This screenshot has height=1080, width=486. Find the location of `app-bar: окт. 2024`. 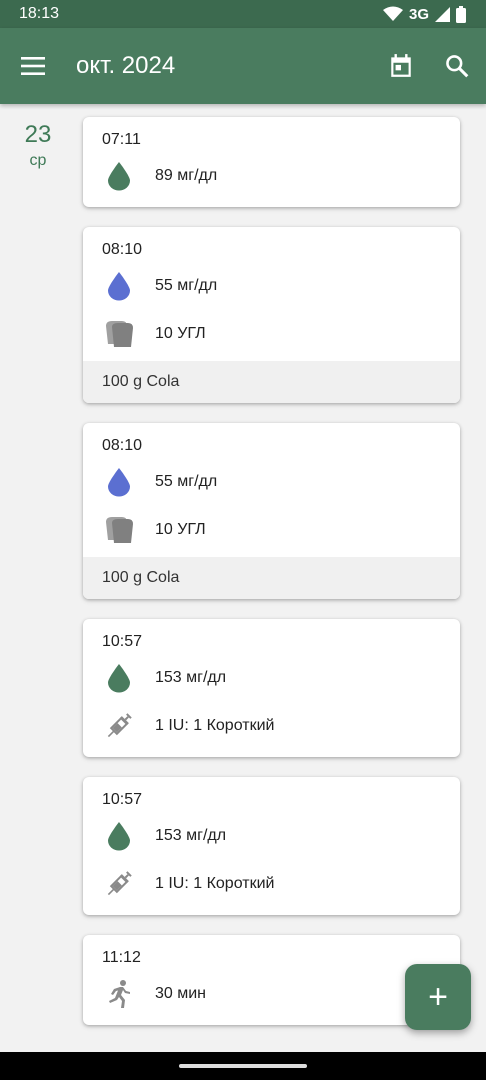

app-bar: окт. 2024 is located at coordinates (243, 66).